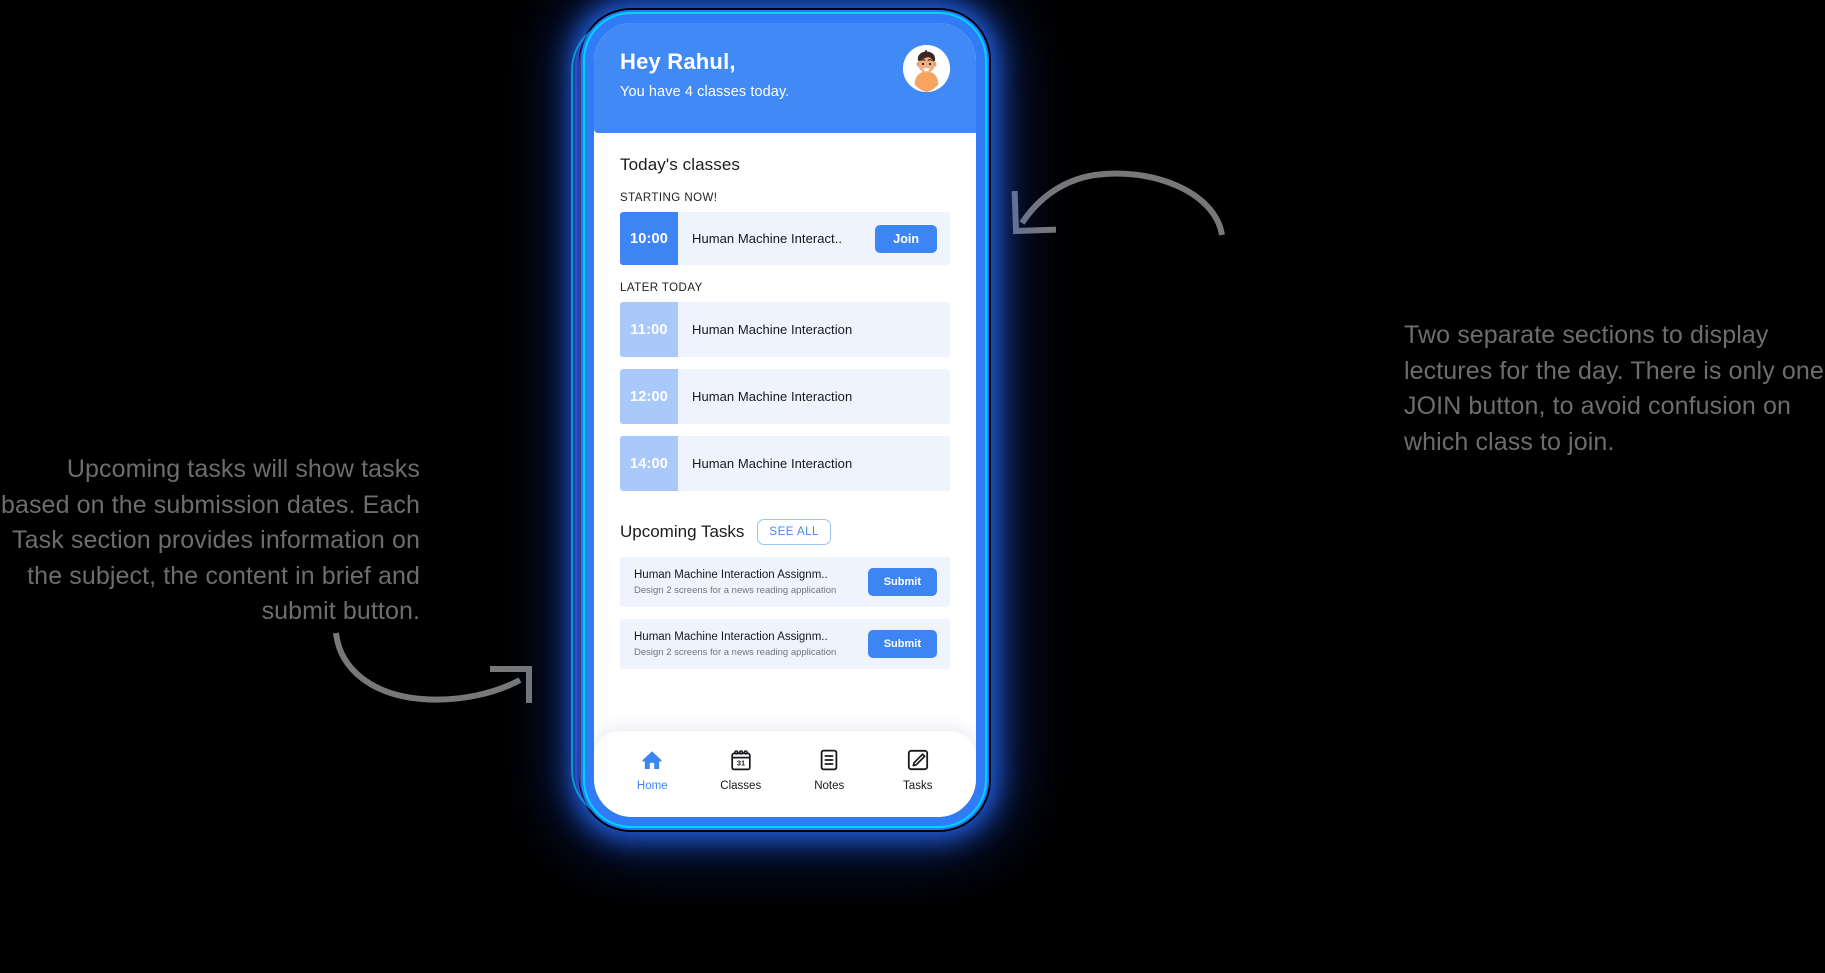 The image size is (1825, 973). I want to click on group-label-starting-now: STARTING NOW!, so click(669, 198).